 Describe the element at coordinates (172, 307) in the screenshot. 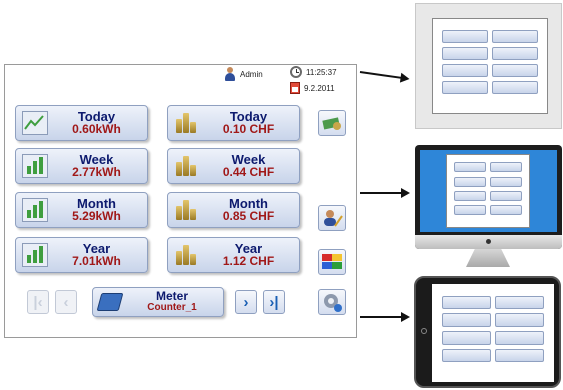

I see `meter-value: Counter_1` at that location.